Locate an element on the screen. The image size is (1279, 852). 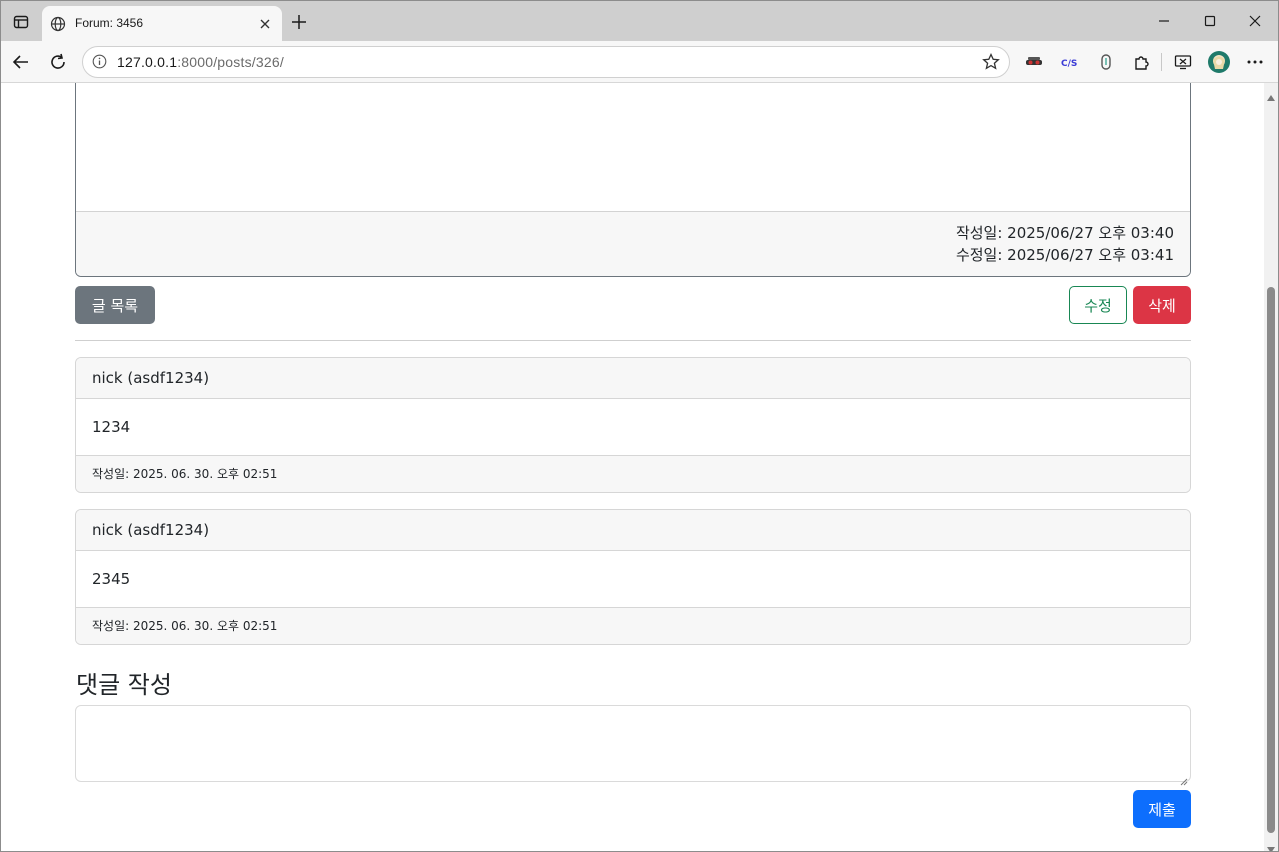
maximize-icon is located at coordinates (1210, 21).